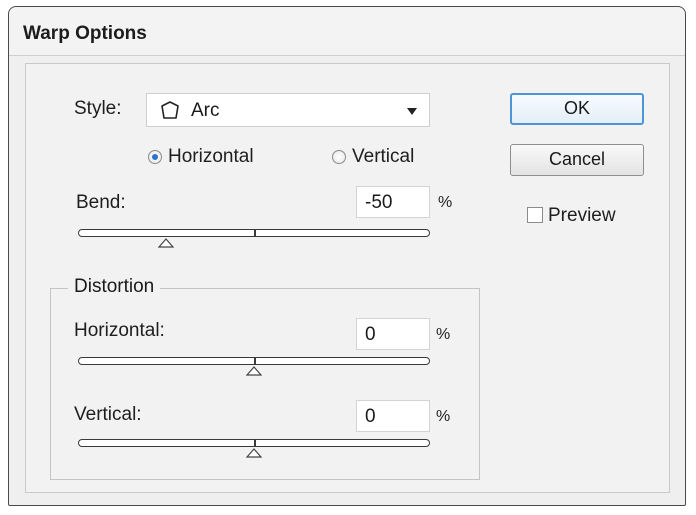 The image size is (696, 515). I want to click on distortion-vertical-input: 0, so click(393, 416).